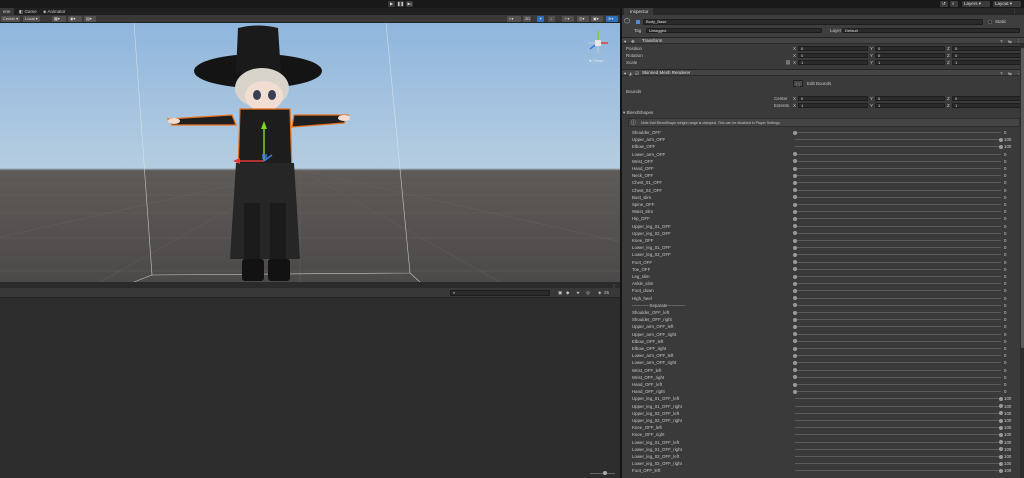 This screenshot has height=478, width=1024. What do you see at coordinates (400, 4) in the screenshot?
I see `pause-button: ❚❚` at bounding box center [400, 4].